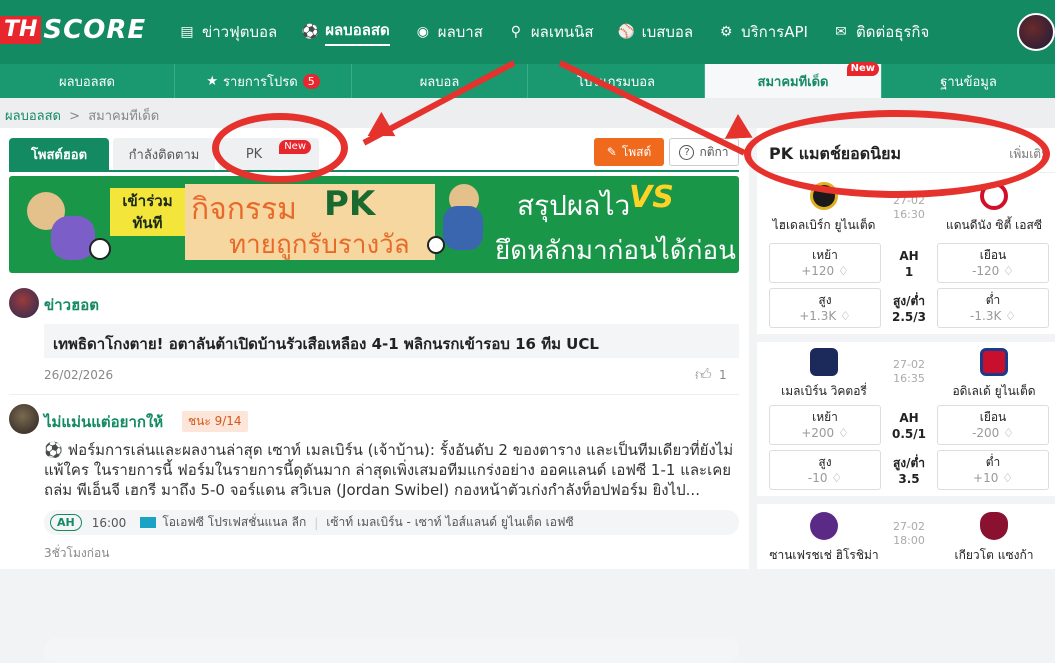  What do you see at coordinates (574, 205) in the screenshot?
I see `banner-summary-text: สรุปผลไว` at bounding box center [574, 205].